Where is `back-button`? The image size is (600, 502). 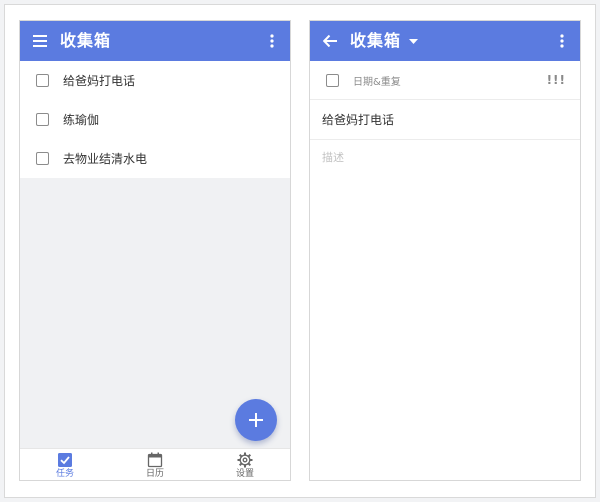 back-button is located at coordinates (330, 41).